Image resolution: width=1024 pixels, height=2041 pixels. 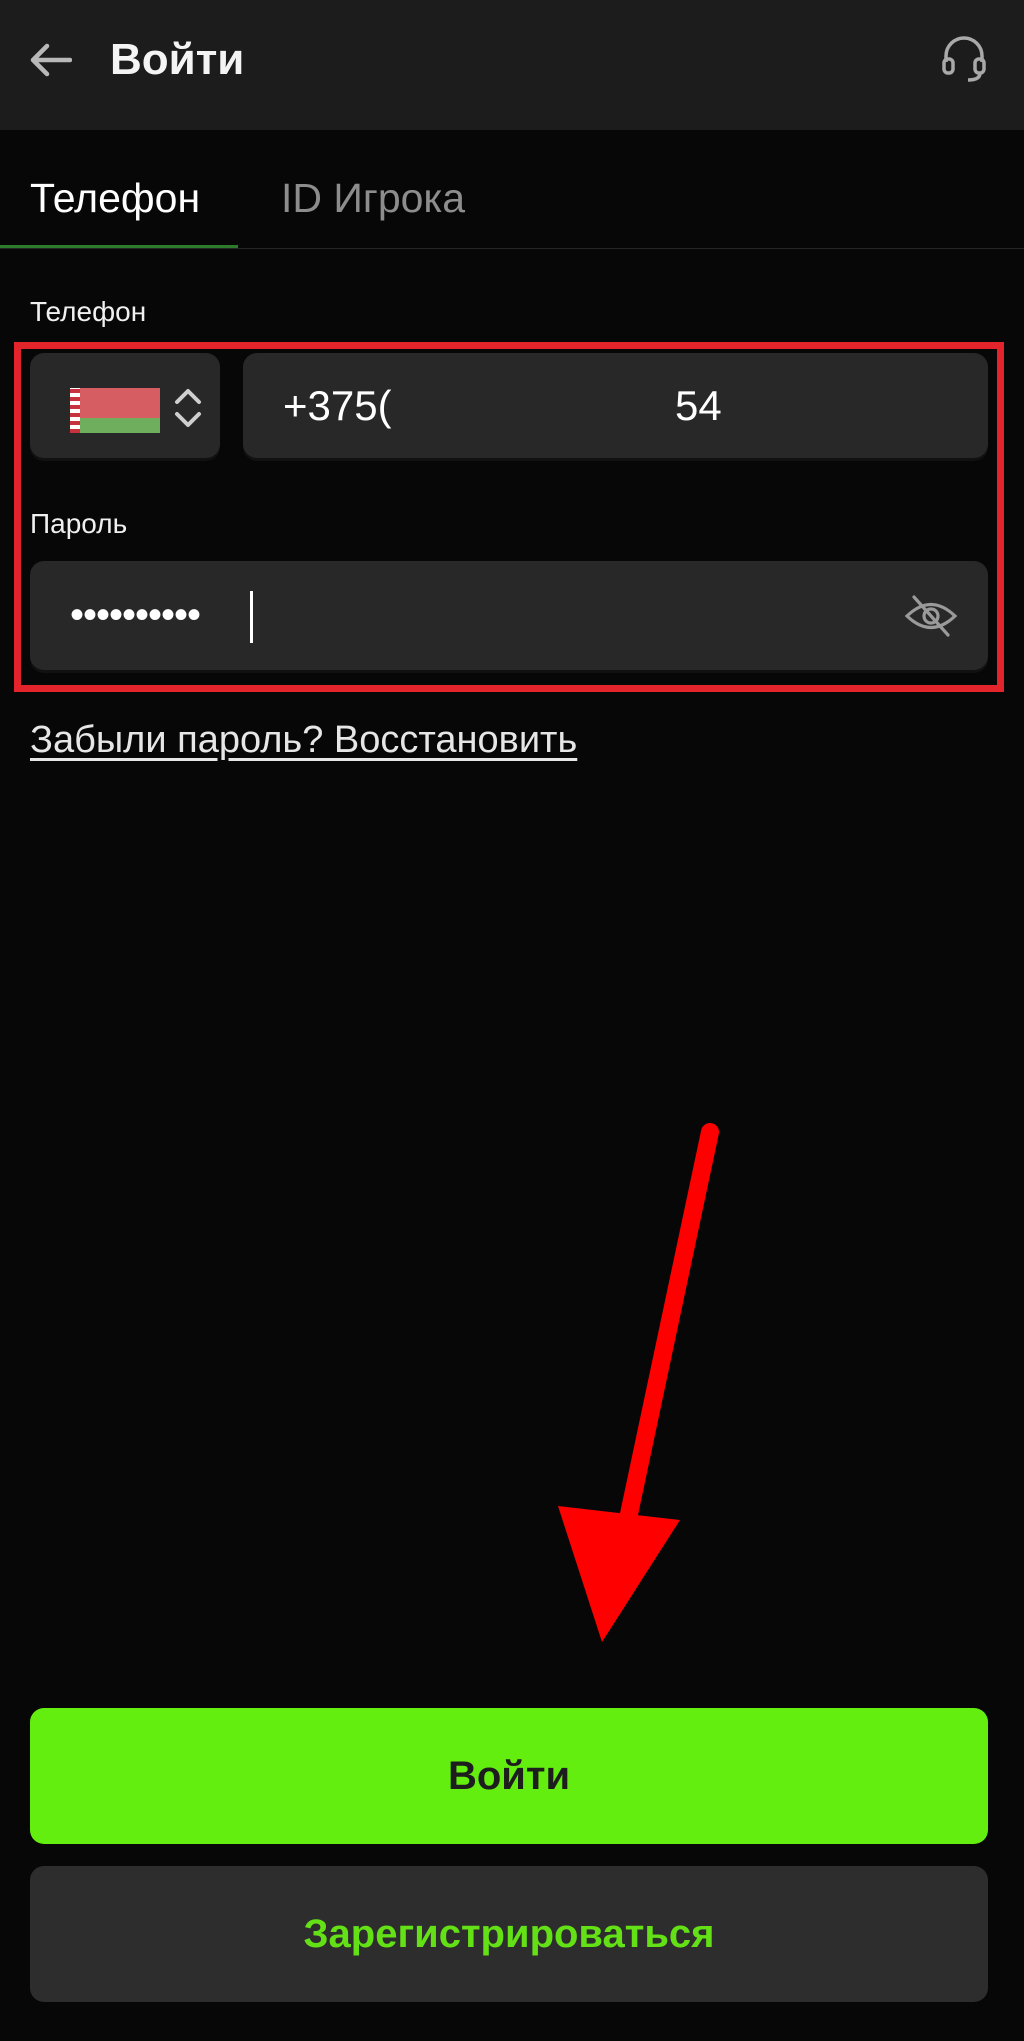 I want to click on support-button, so click(x=964, y=58).